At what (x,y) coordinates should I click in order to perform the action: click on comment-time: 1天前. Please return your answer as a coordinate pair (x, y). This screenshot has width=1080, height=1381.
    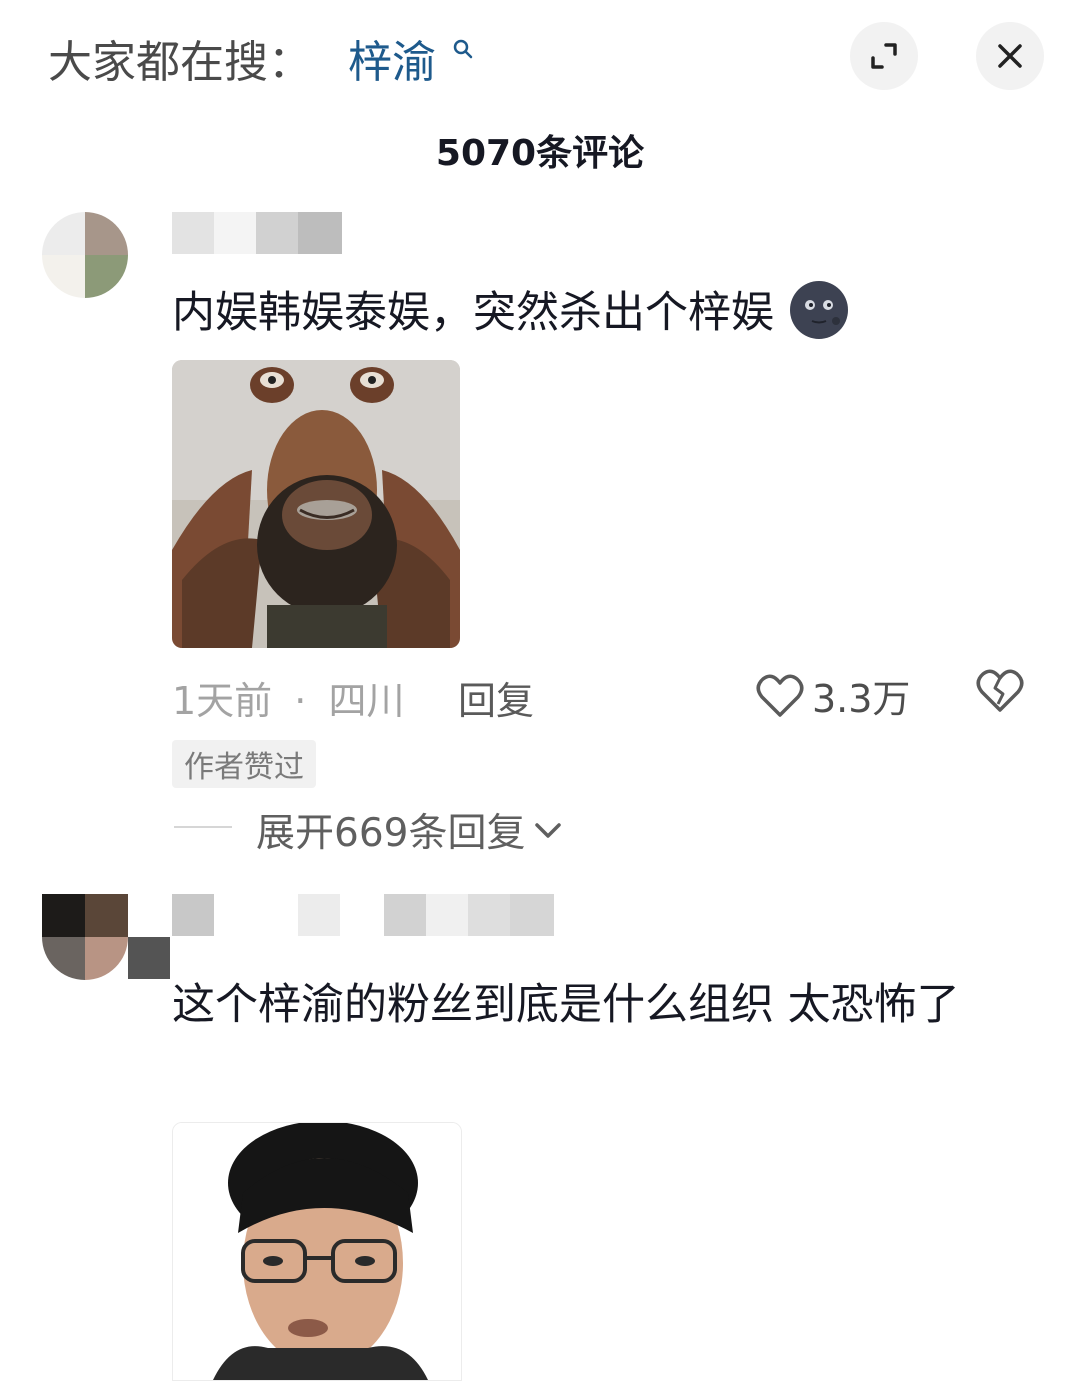
    Looking at the image, I should click on (222, 701).